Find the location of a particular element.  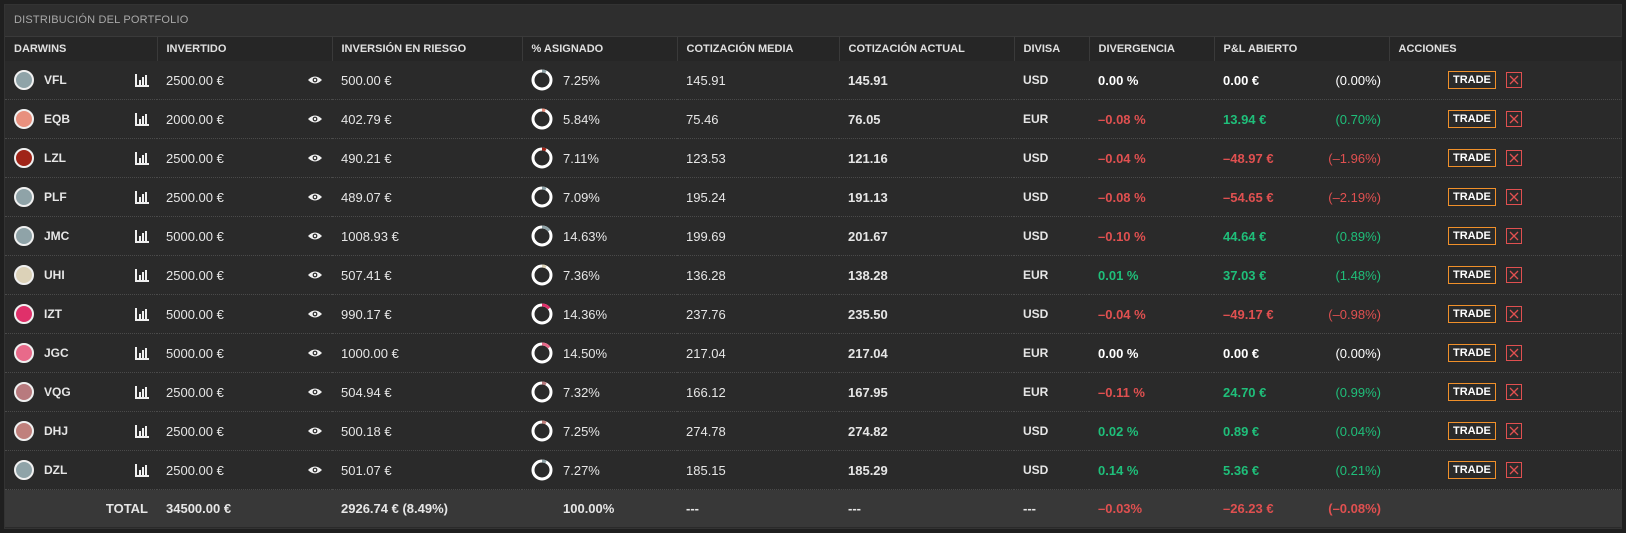

col-pl: P&L ABIERTO is located at coordinates (1302, 49).